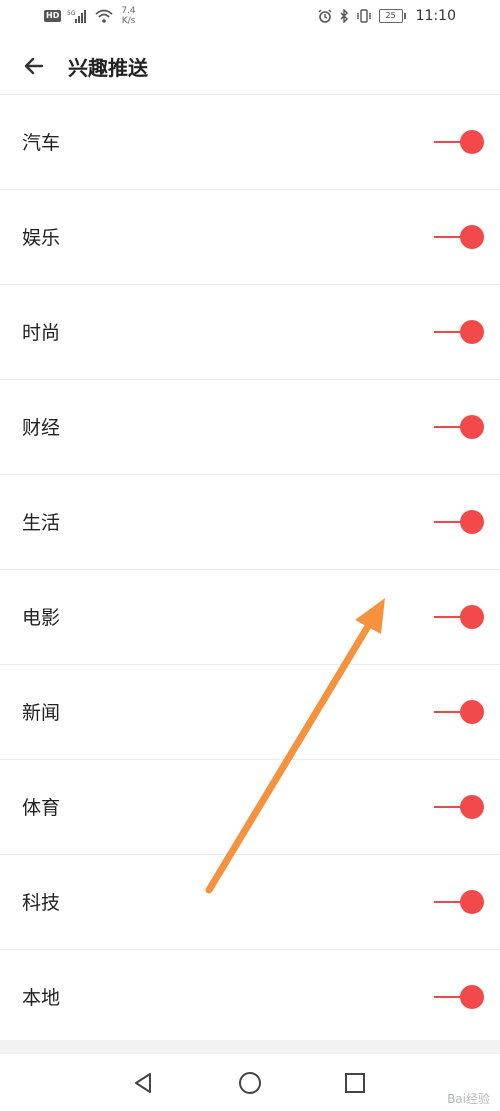  Describe the element at coordinates (250, 617) in the screenshot. I see `list-item-movie: 电影` at that location.